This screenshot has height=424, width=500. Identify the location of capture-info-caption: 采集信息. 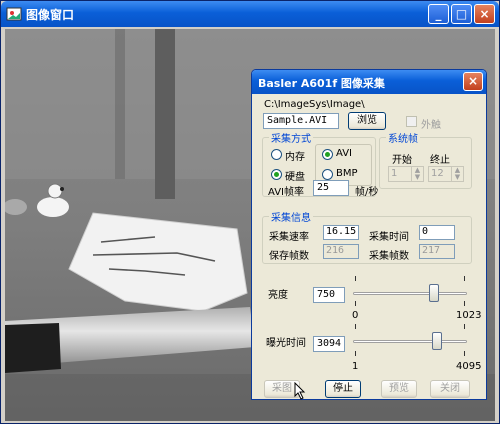
(291, 216).